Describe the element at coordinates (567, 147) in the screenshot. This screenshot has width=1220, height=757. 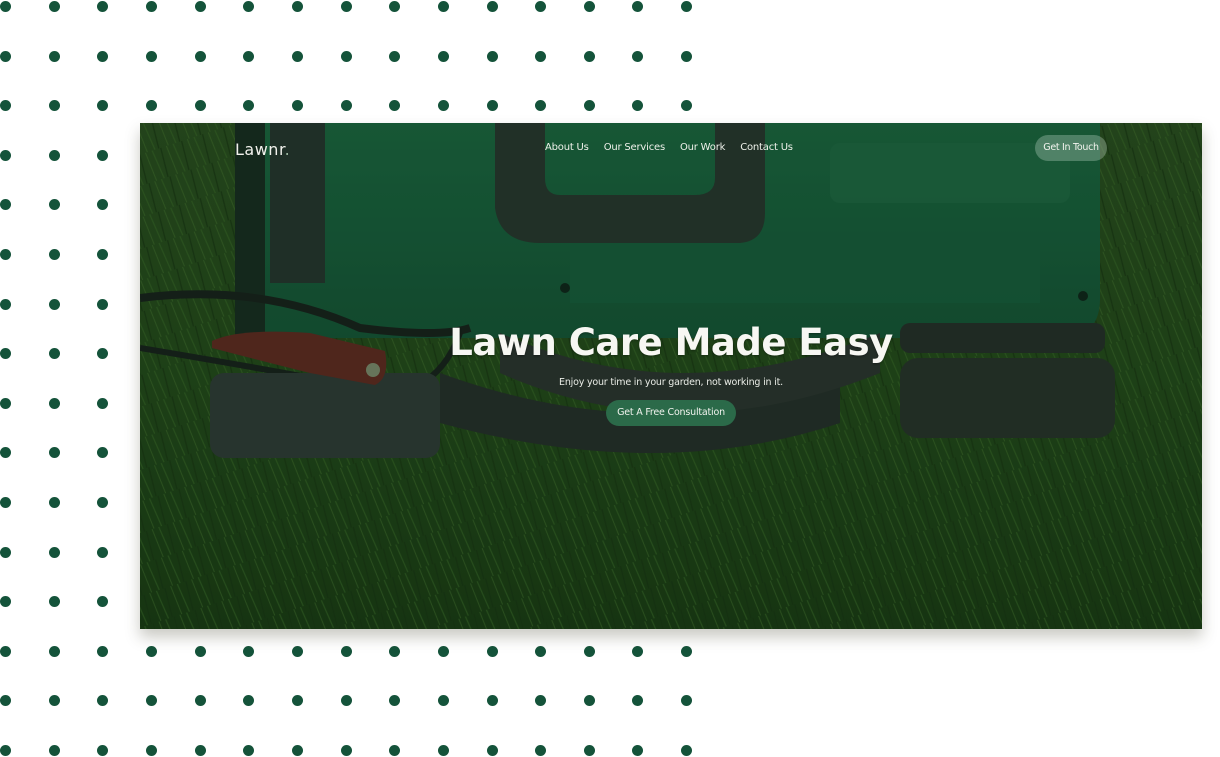
I see `nav-link-about-us: About Us` at that location.